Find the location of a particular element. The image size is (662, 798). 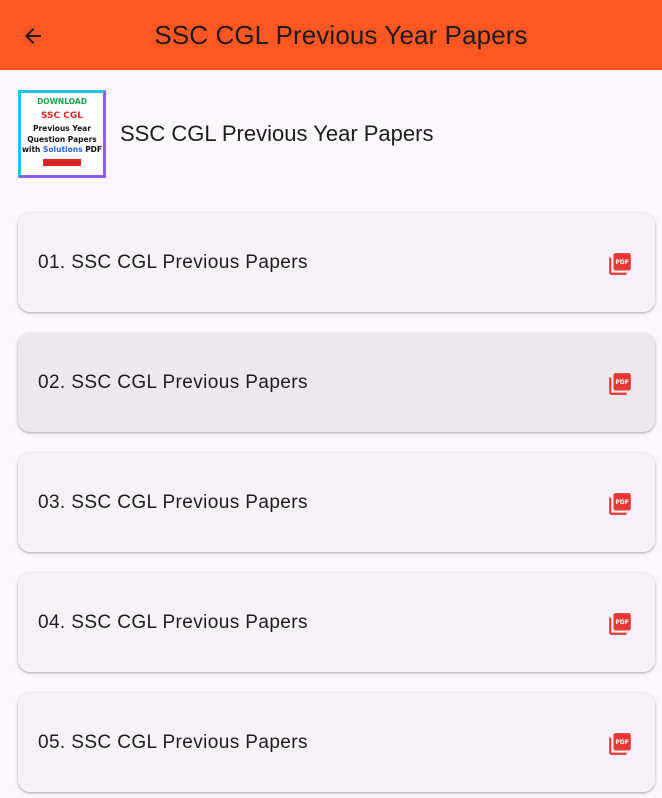

list-item-label: 03. SSC CGL Previous Papers is located at coordinates (173, 502).